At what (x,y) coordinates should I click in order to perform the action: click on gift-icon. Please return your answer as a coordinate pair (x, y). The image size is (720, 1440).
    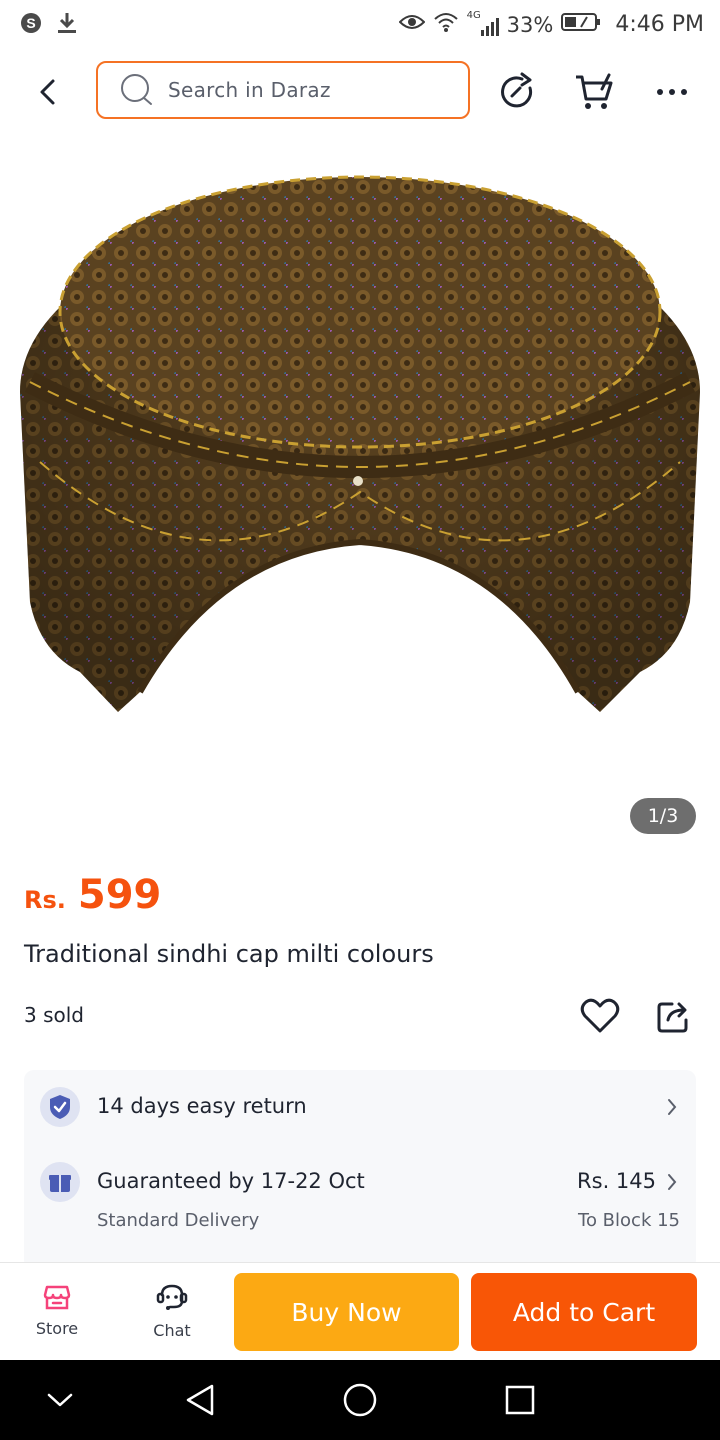
    Looking at the image, I should click on (60, 1182).